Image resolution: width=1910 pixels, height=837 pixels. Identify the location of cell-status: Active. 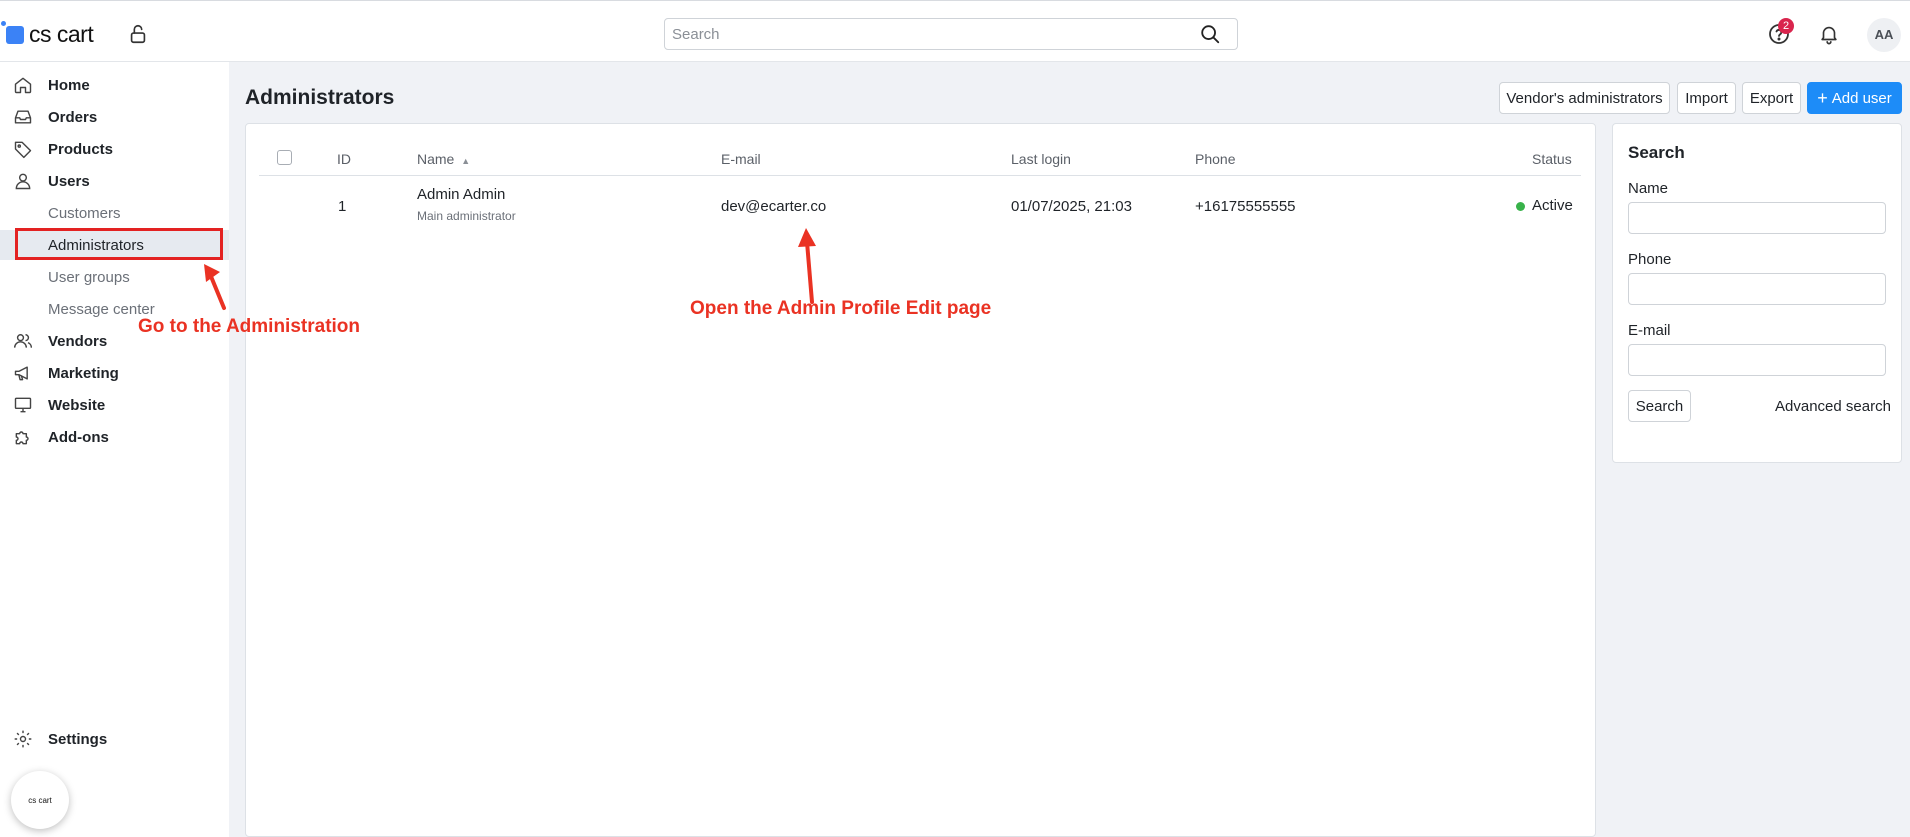
(1552, 205).